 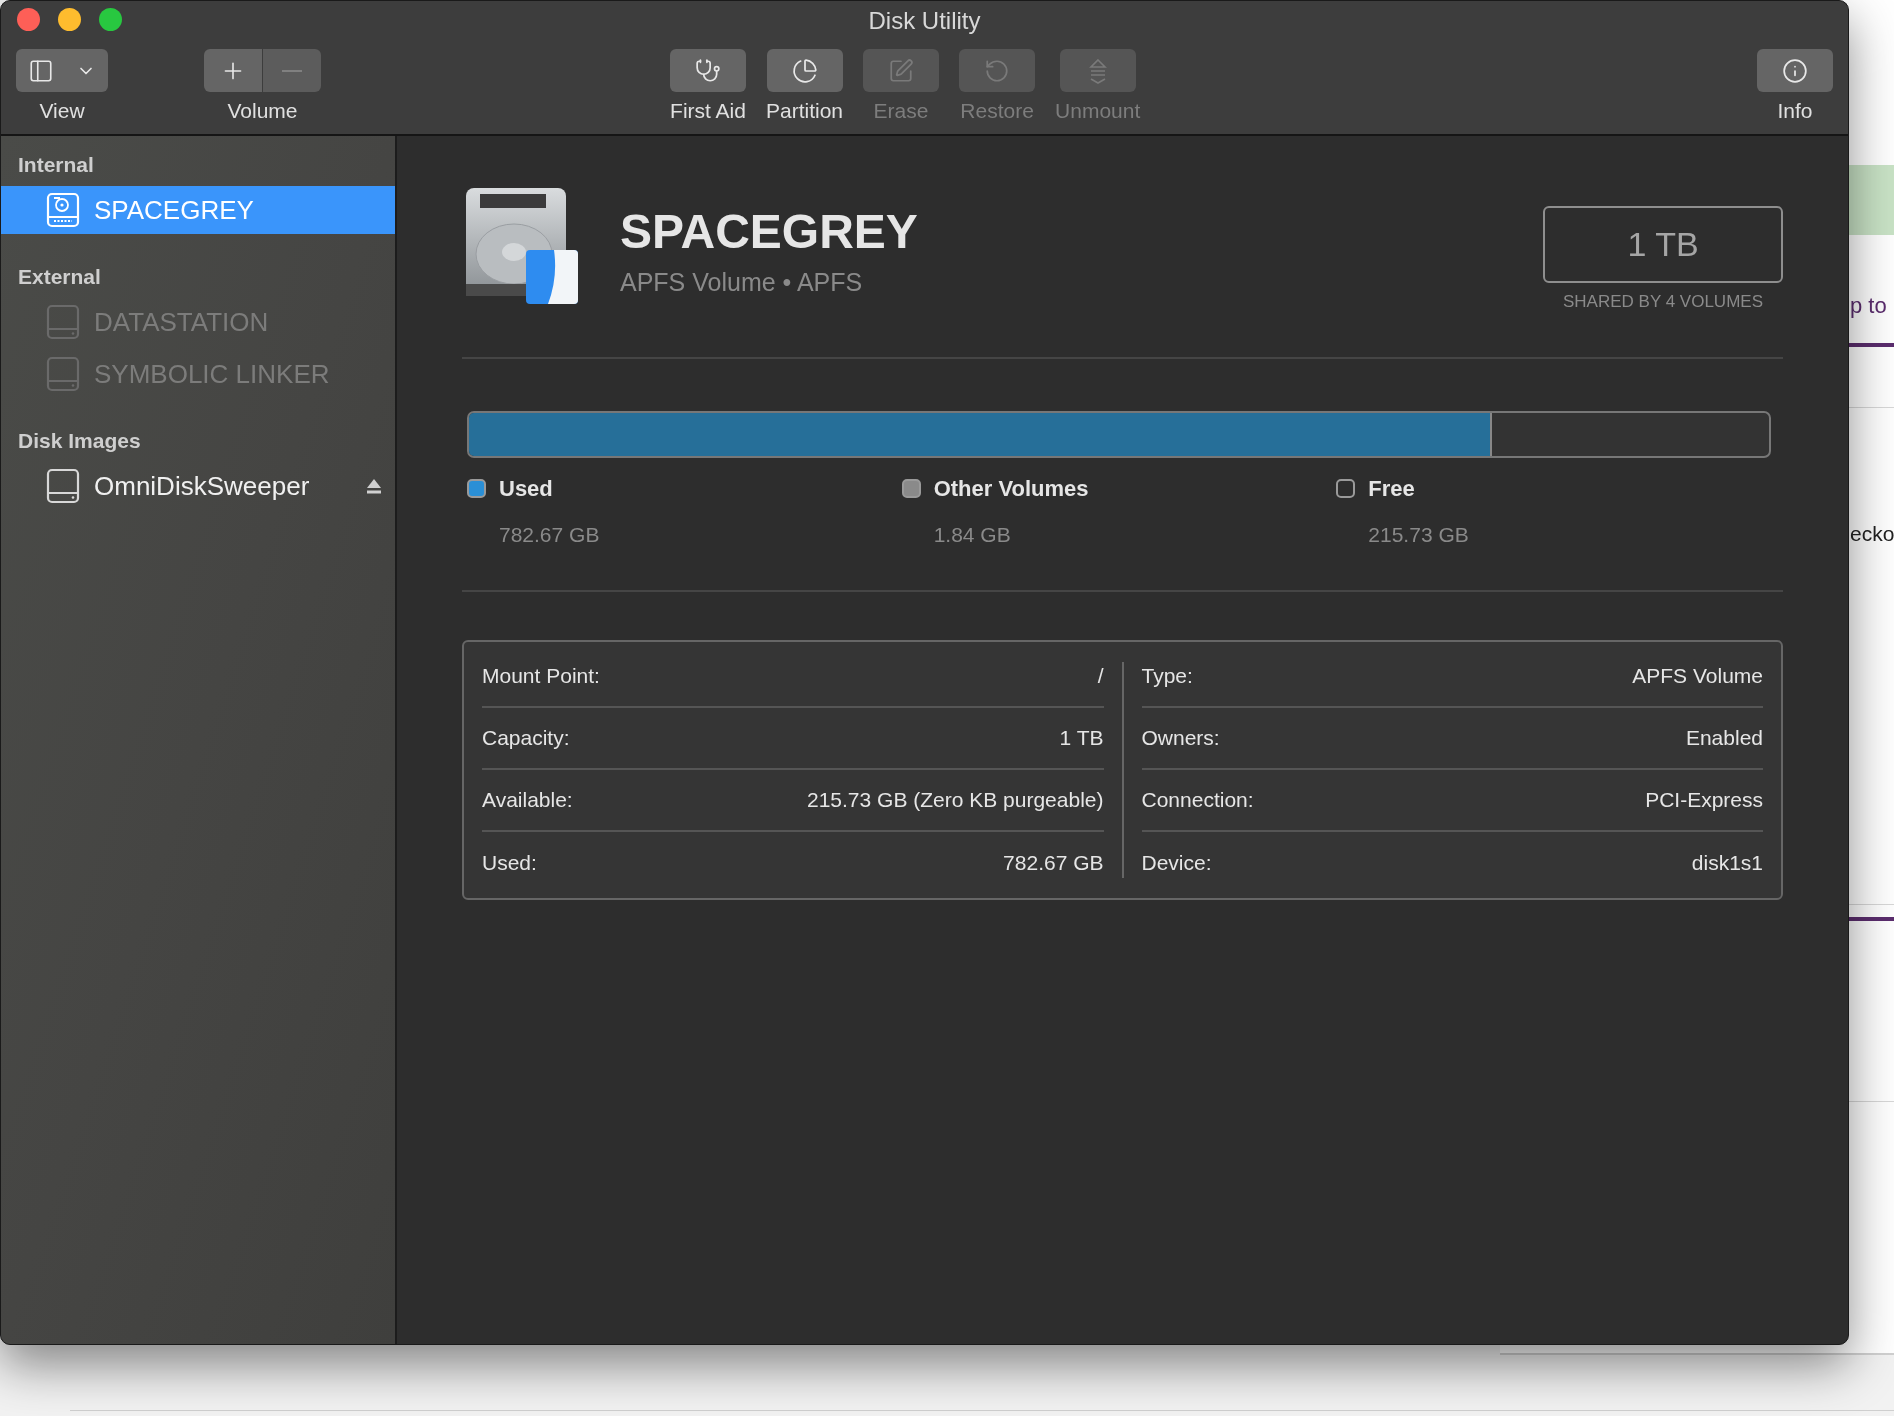 I want to click on add-volume-button, so click(x=233, y=70).